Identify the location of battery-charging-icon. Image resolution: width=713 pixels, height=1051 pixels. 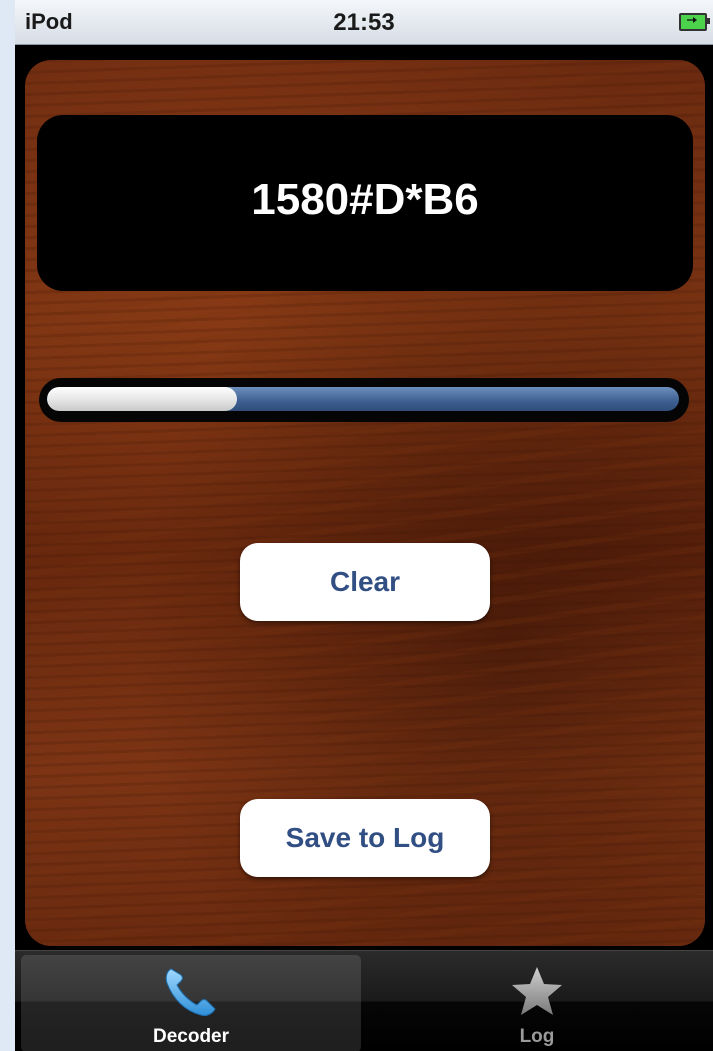
(694, 22).